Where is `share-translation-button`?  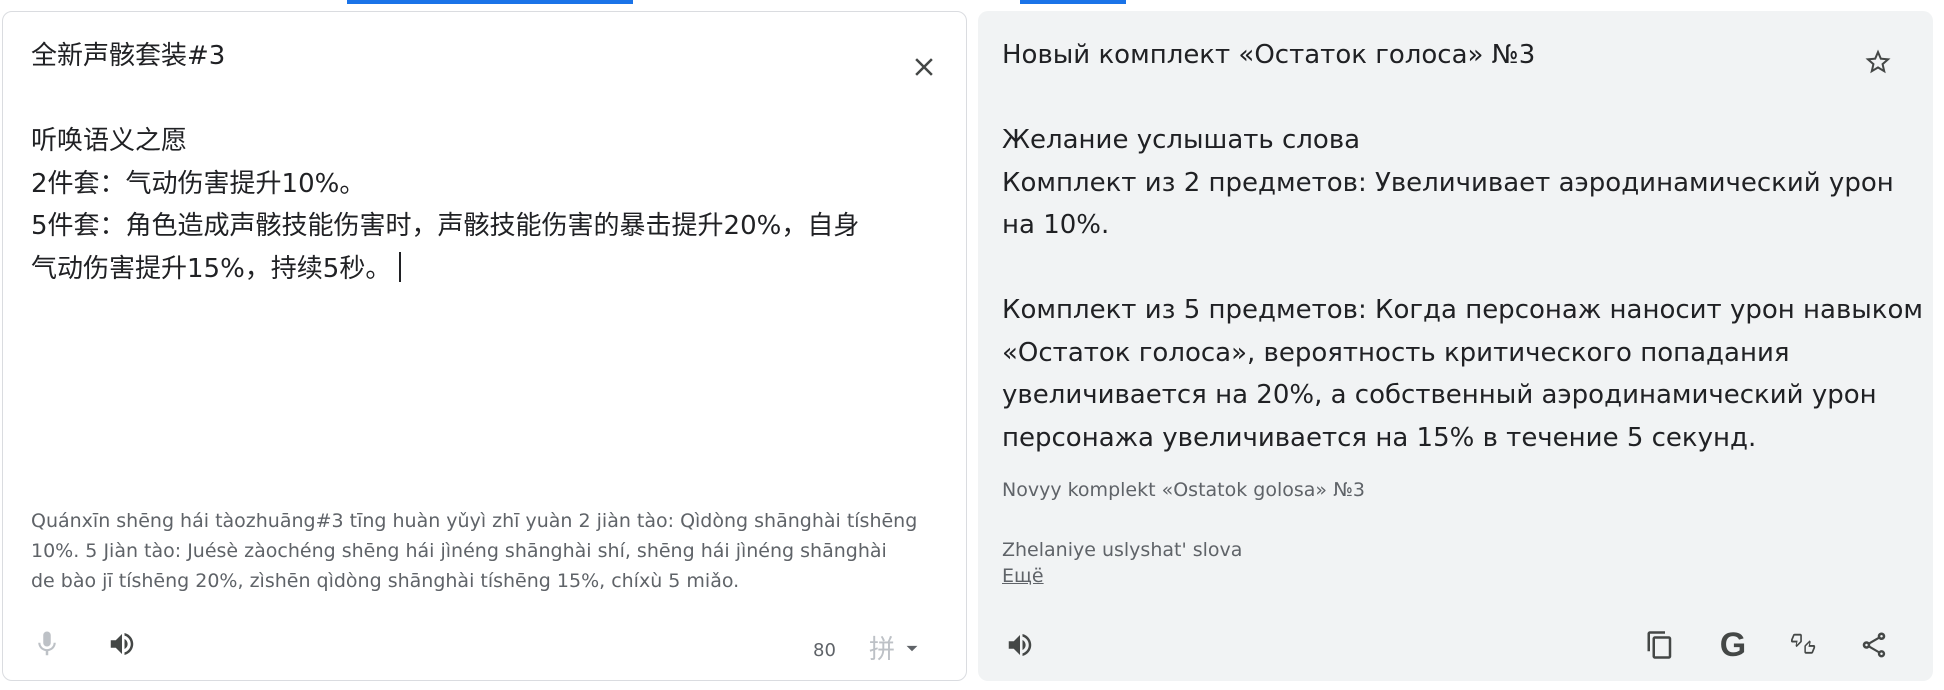
share-translation-button is located at coordinates (1874, 645).